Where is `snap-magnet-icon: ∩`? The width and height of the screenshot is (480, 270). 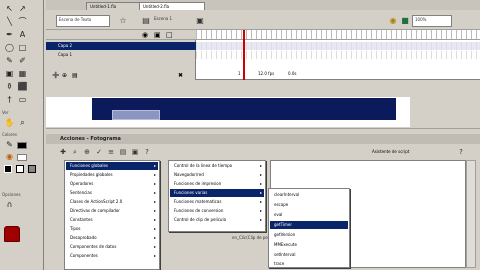
snap-magnet-icon: ∩ is located at coordinates (9, 205).